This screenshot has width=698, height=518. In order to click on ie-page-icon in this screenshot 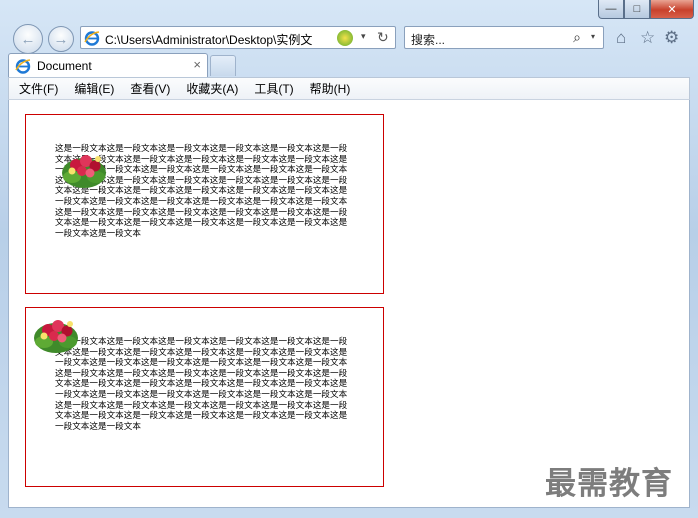, I will do `click(92, 38)`.